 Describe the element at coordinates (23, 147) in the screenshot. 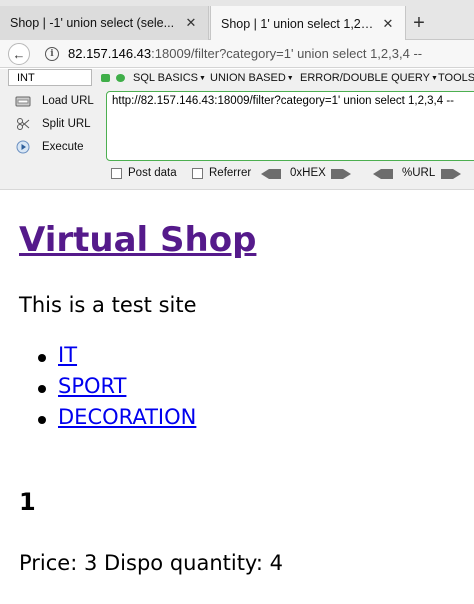

I see `execute-icon` at that location.